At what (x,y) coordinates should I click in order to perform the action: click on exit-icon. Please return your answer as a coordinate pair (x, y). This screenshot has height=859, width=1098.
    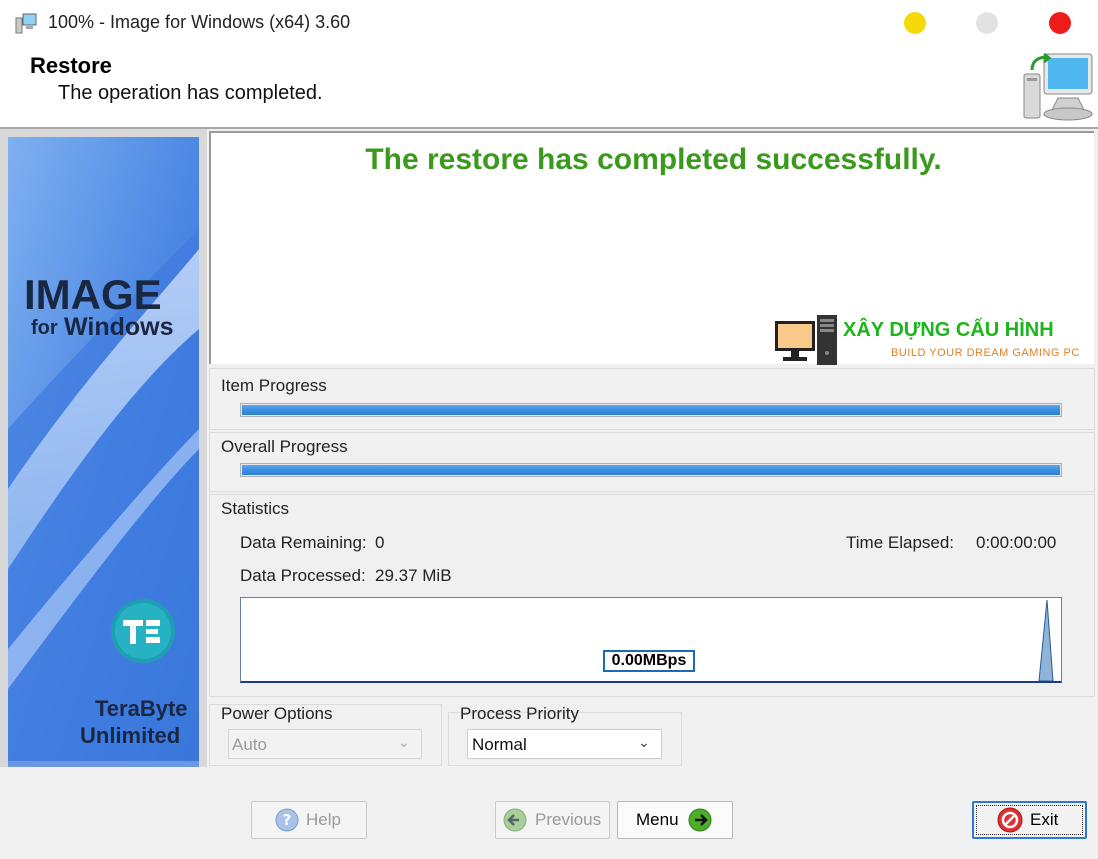
    Looking at the image, I should click on (1010, 820).